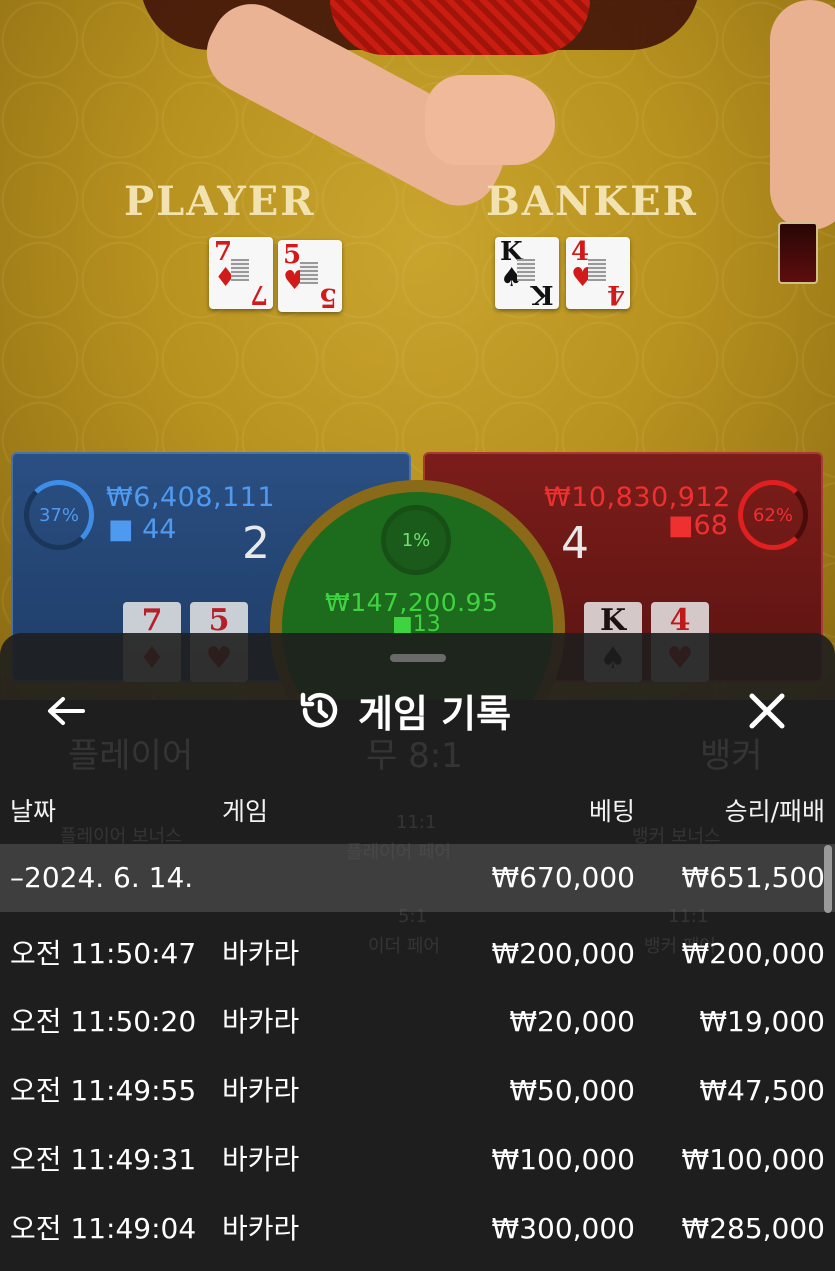 This screenshot has width=835, height=1271. I want to click on close-icon, so click(767, 711).